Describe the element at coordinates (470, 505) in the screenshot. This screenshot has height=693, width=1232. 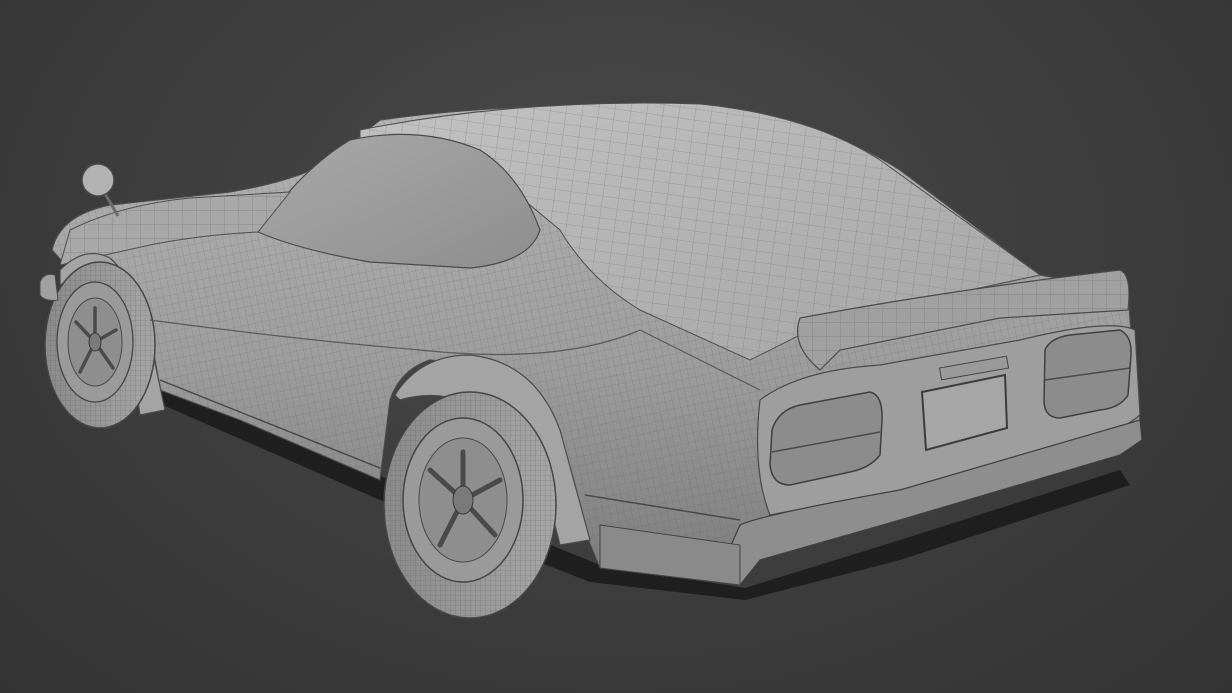
I see `rear-wheel` at that location.